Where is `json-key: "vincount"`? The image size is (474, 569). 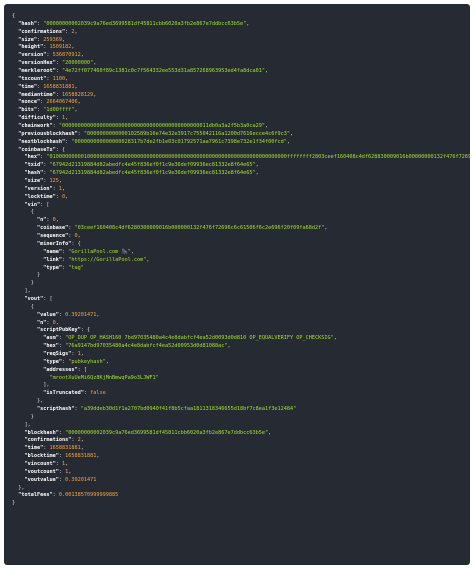
json-key: "vincount" is located at coordinates (40, 463).